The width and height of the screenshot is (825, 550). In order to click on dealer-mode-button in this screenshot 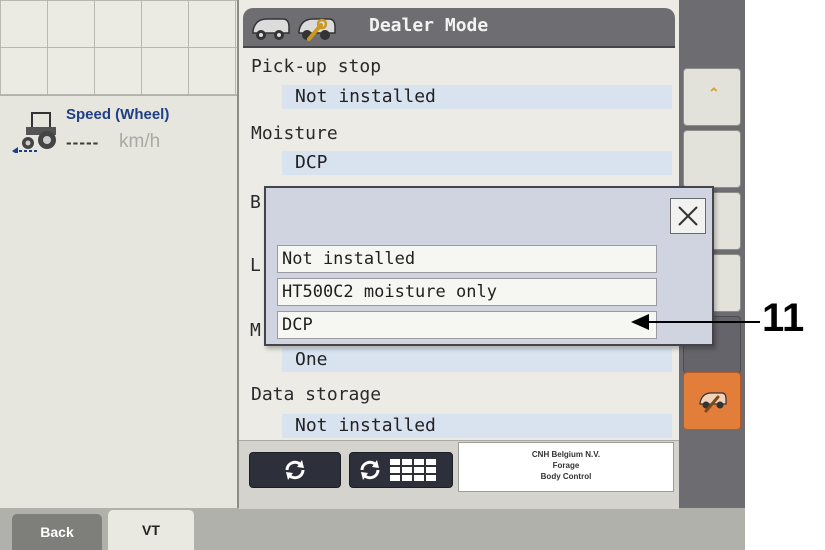, I will do `click(712, 401)`.